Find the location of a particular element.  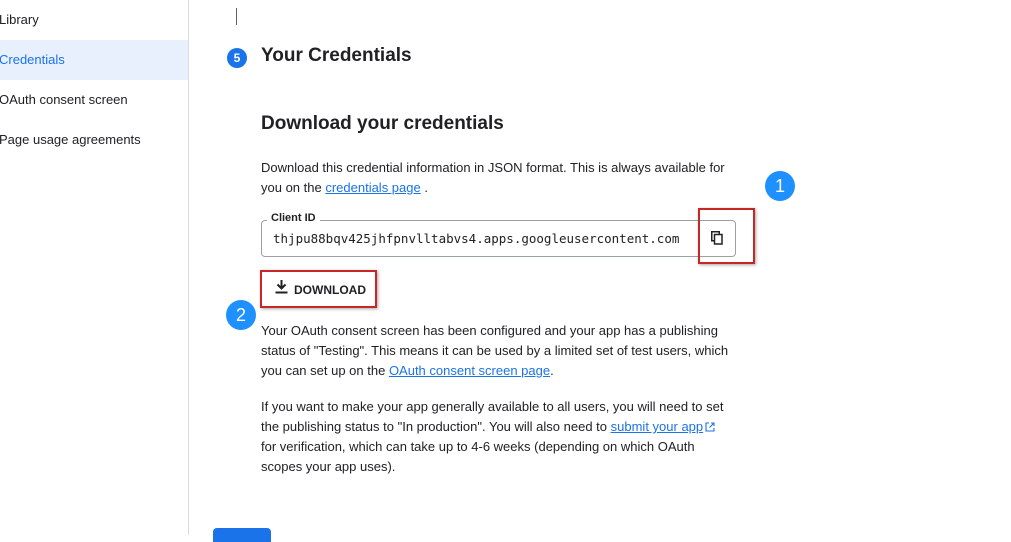

sidebar-item-label: Credentials is located at coordinates (32, 59).